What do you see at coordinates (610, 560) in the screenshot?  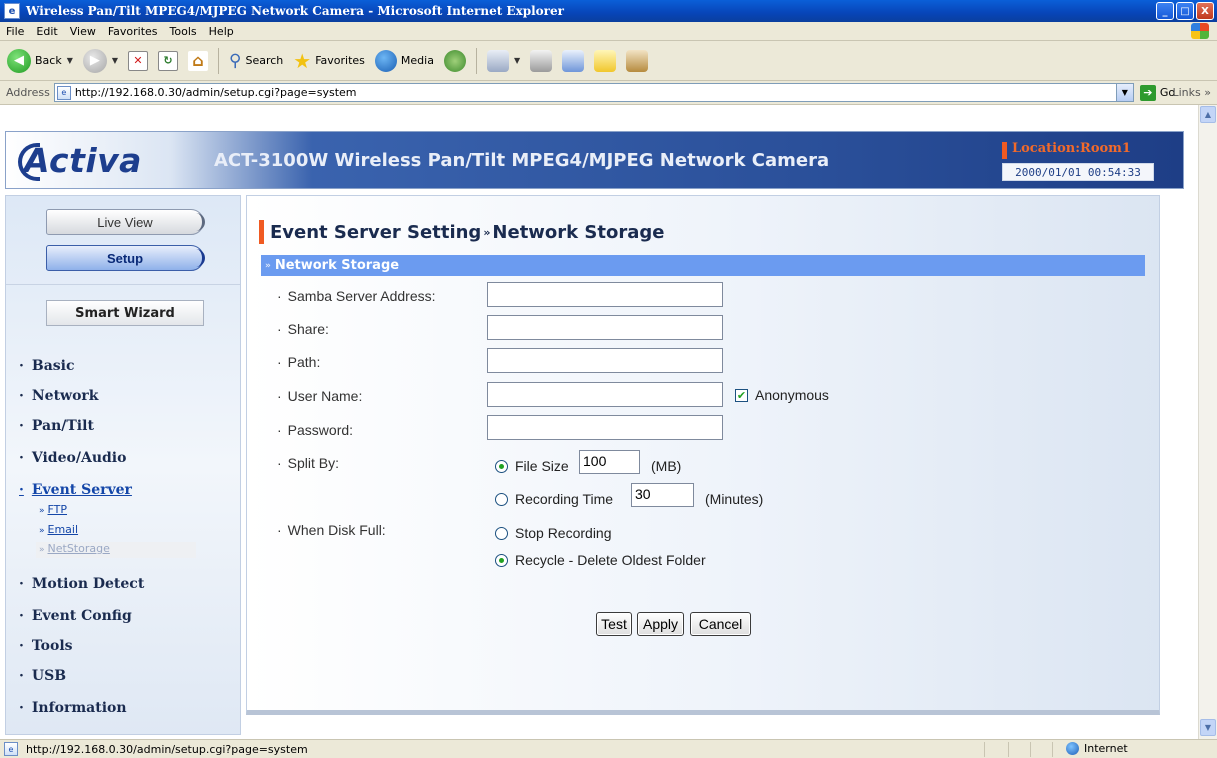 I see `recycle-label: Recycle - Delete Oldest Folder` at bounding box center [610, 560].